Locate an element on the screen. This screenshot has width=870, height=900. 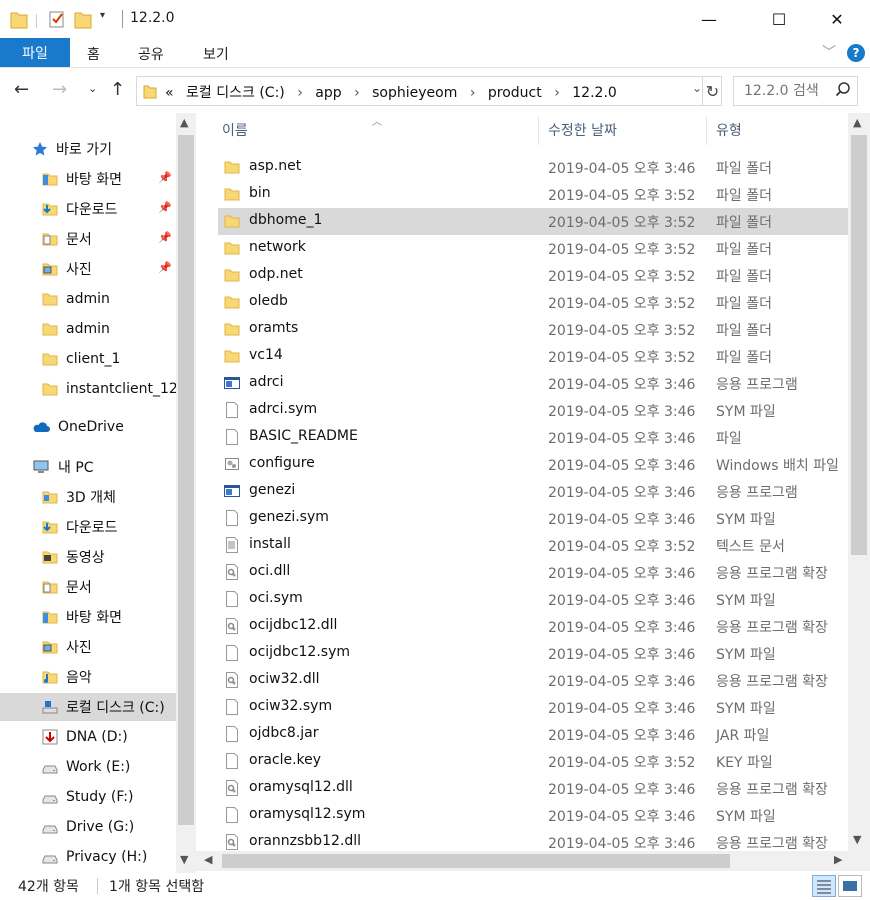
file-row: odp.net 2019-04-05 오후 3:52 파일 폴더 is located at coordinates (533, 275).